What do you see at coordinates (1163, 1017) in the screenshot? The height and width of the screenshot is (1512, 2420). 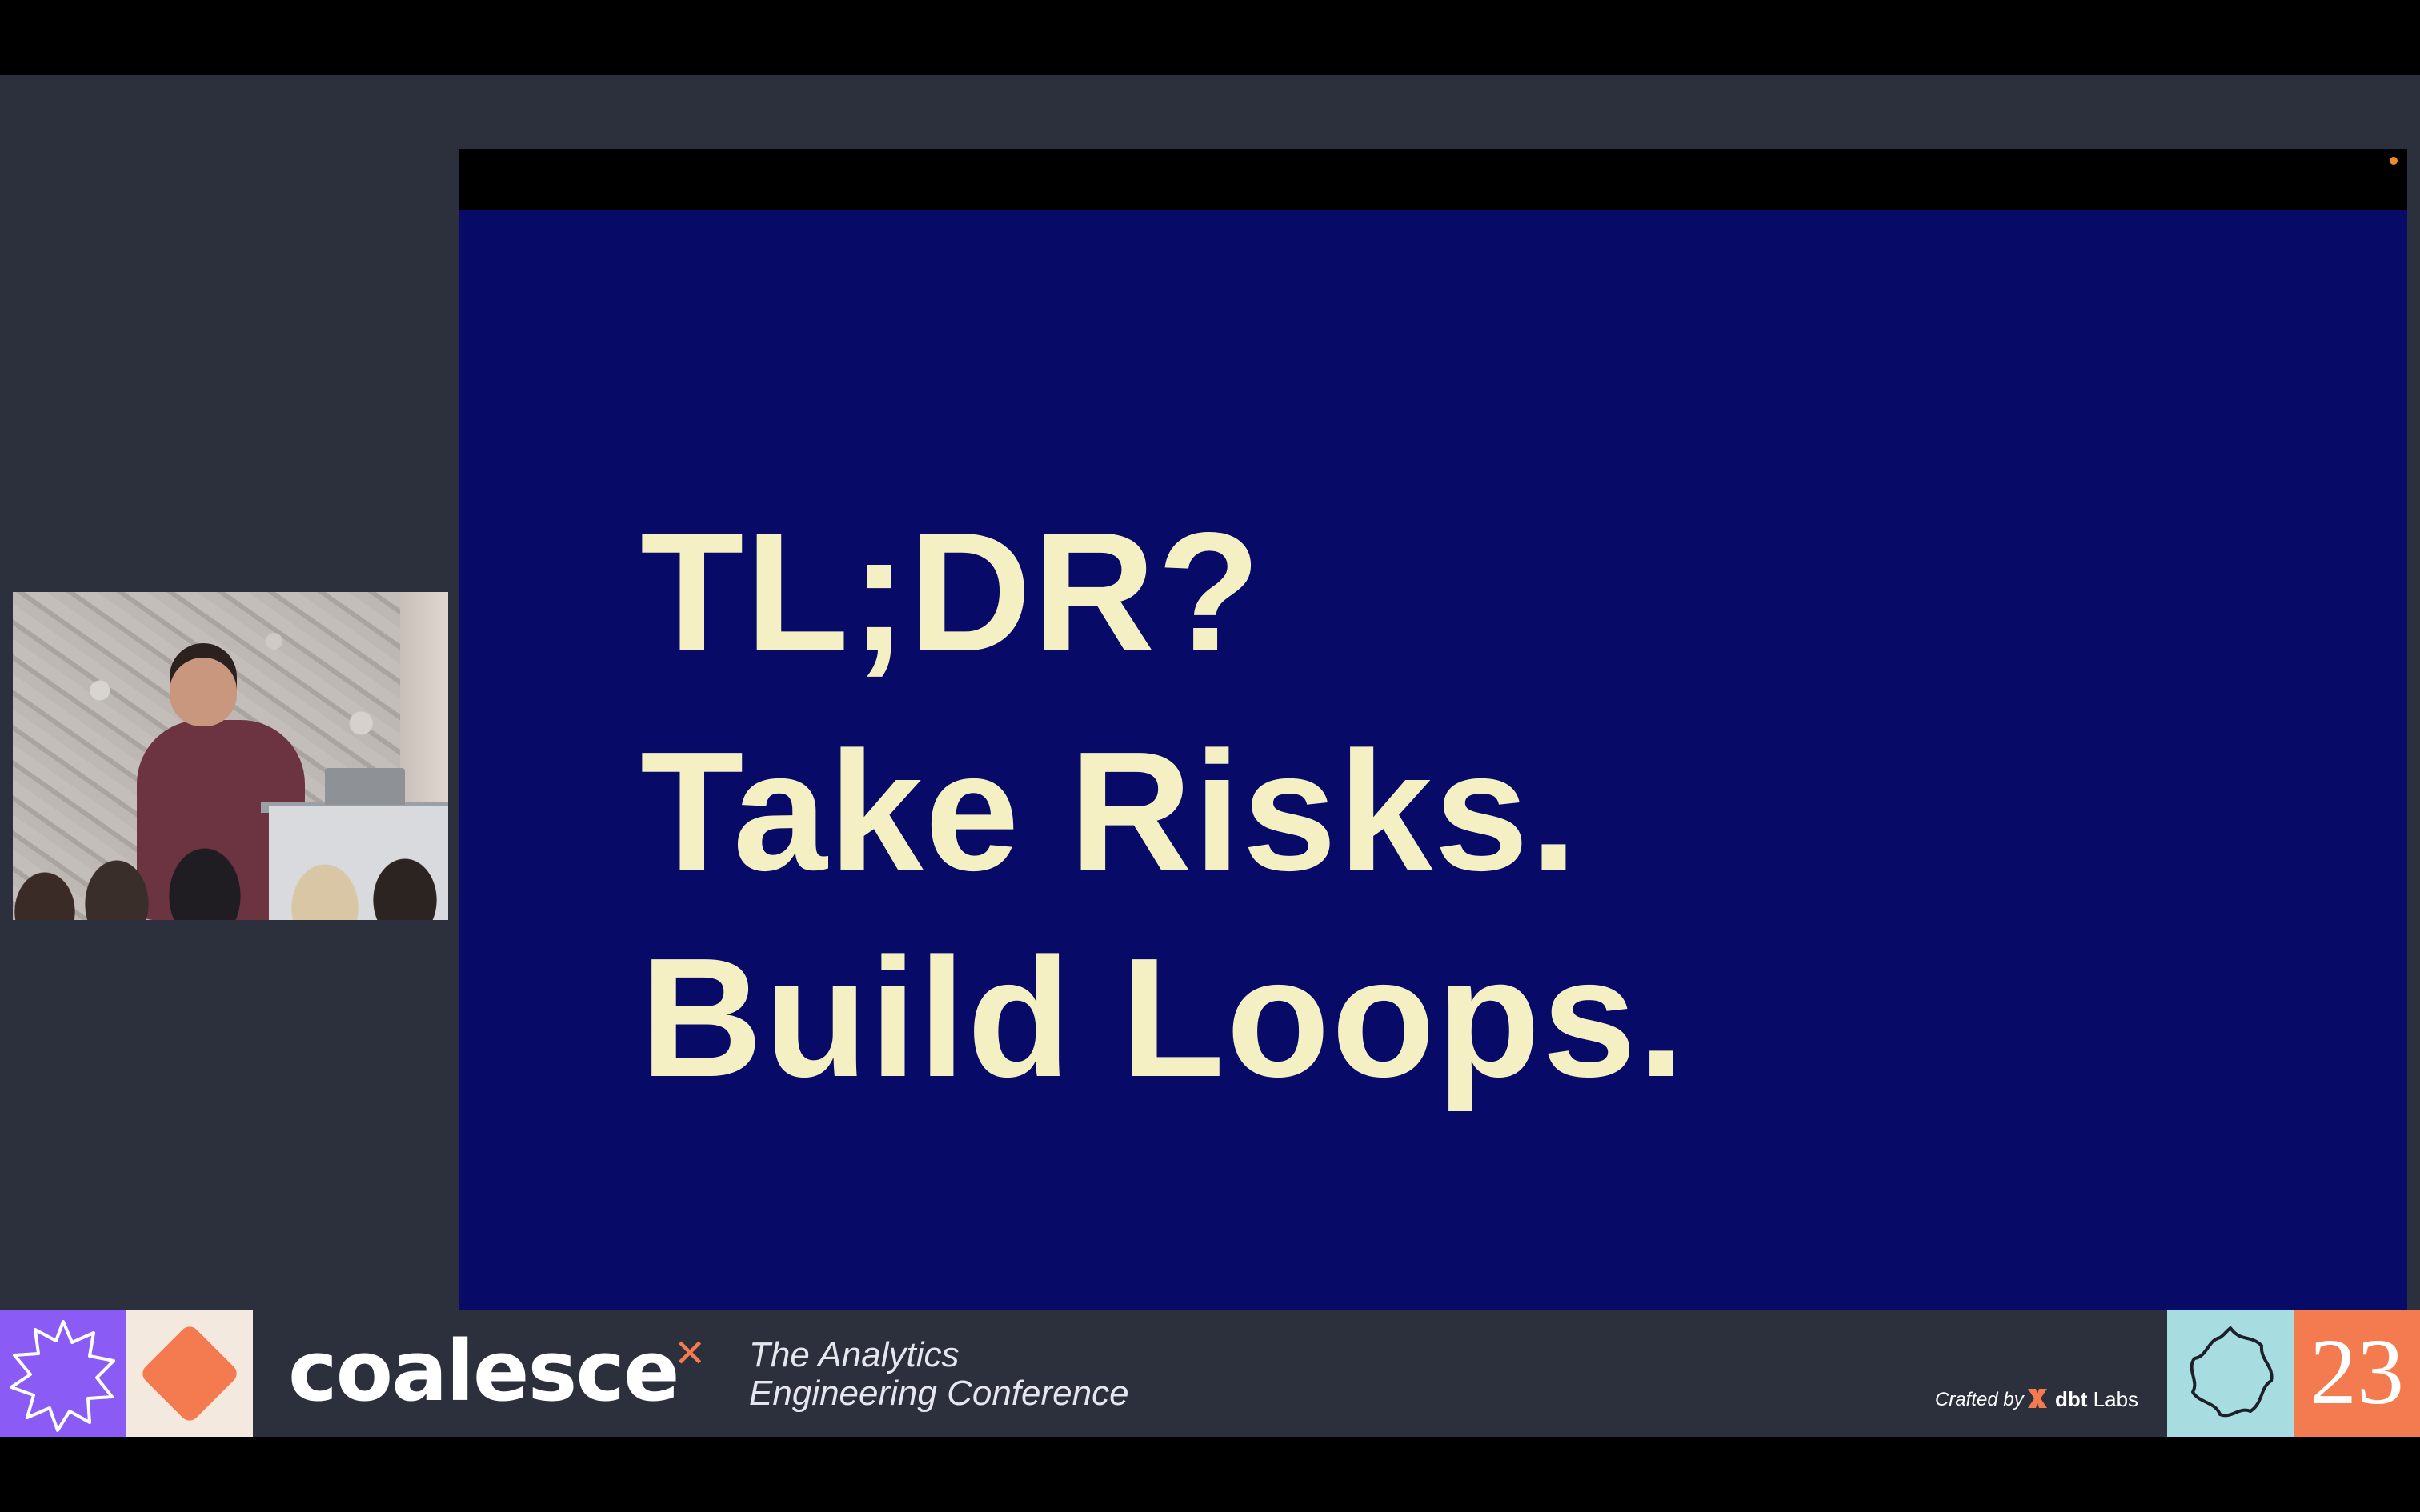 I see `slide-line-build-loops: Build Loops.` at bounding box center [1163, 1017].